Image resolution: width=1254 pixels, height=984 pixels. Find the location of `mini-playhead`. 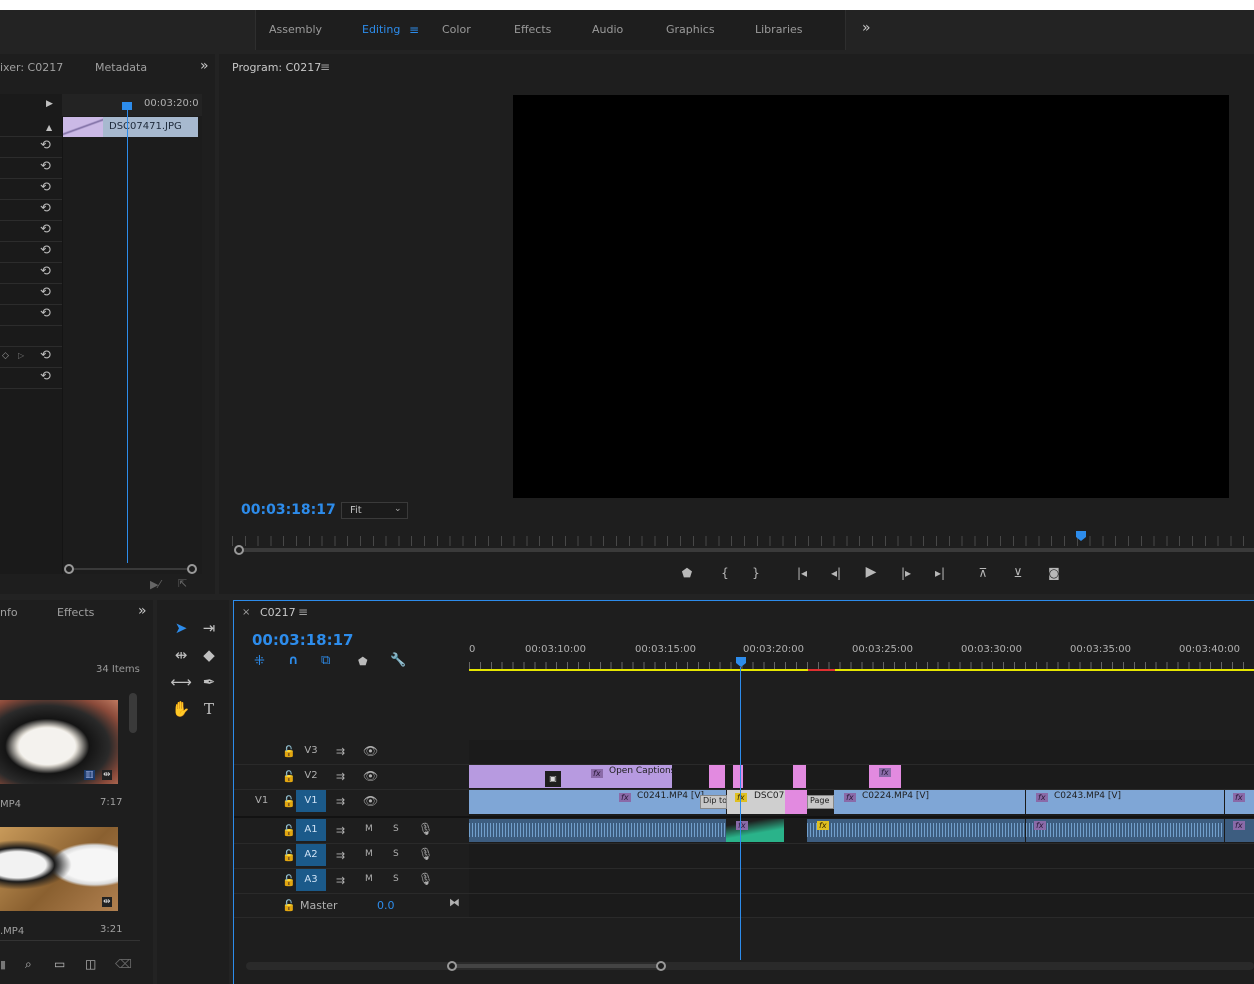

mini-playhead is located at coordinates (127, 106).